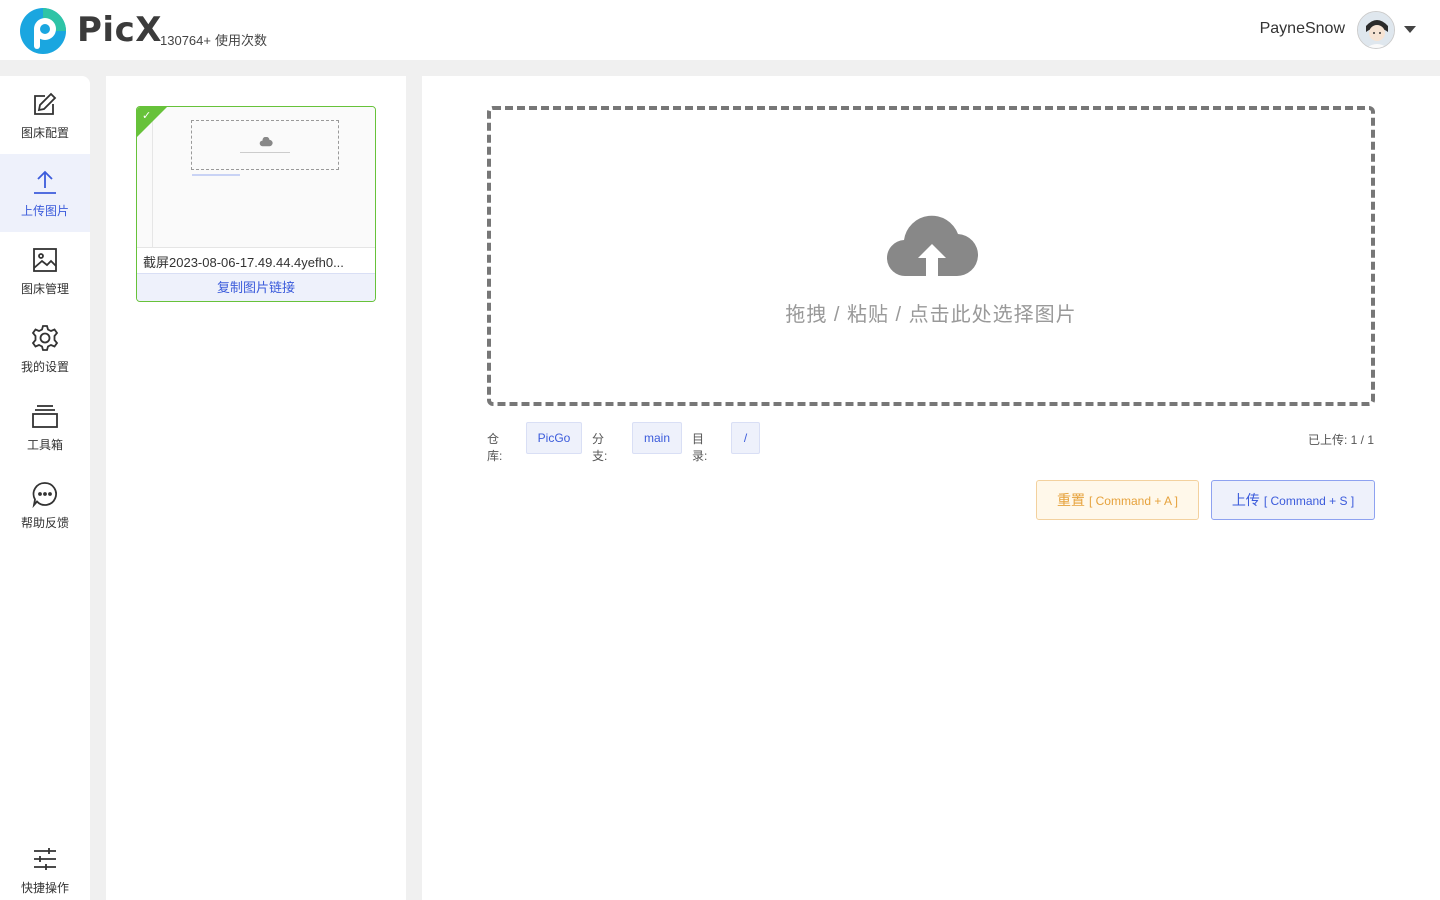 This screenshot has height=900, width=1440. What do you see at coordinates (256, 177) in the screenshot?
I see `image-thumbnail` at bounding box center [256, 177].